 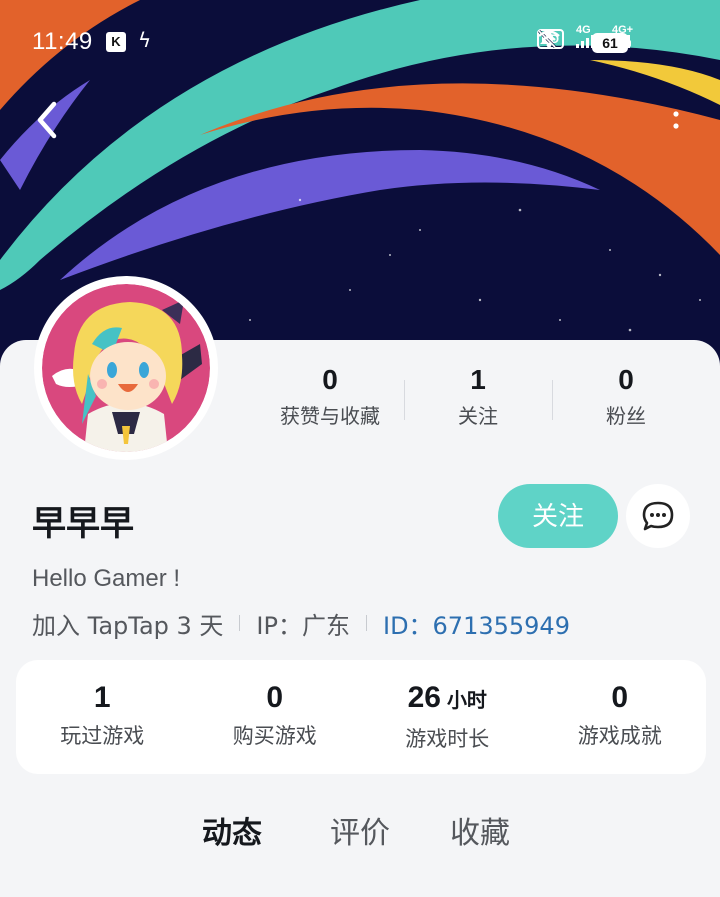 I want to click on status-bar: 11:49 K ϟ HD 4G 4G+ 61, so click(x=360, y=42).